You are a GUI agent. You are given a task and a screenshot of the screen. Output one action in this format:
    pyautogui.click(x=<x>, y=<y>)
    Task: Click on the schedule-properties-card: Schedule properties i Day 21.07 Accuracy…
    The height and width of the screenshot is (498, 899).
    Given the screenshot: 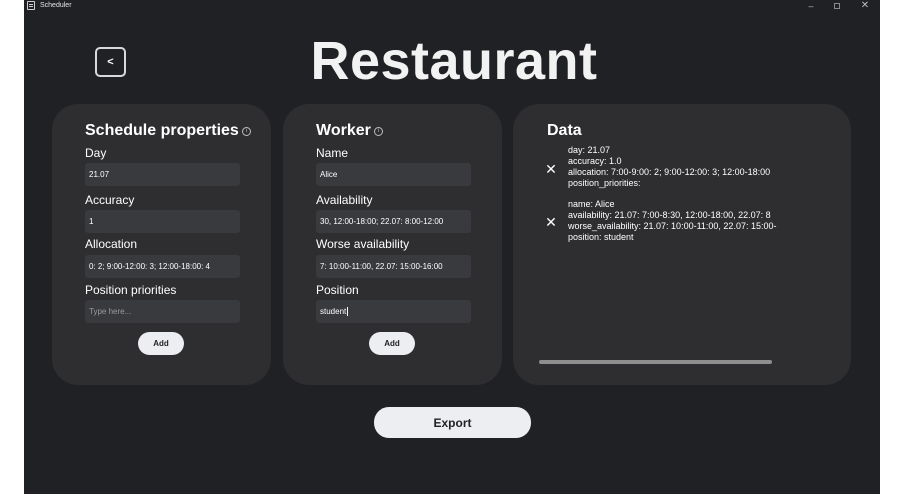 What is the action you would take?
    pyautogui.click(x=161, y=244)
    